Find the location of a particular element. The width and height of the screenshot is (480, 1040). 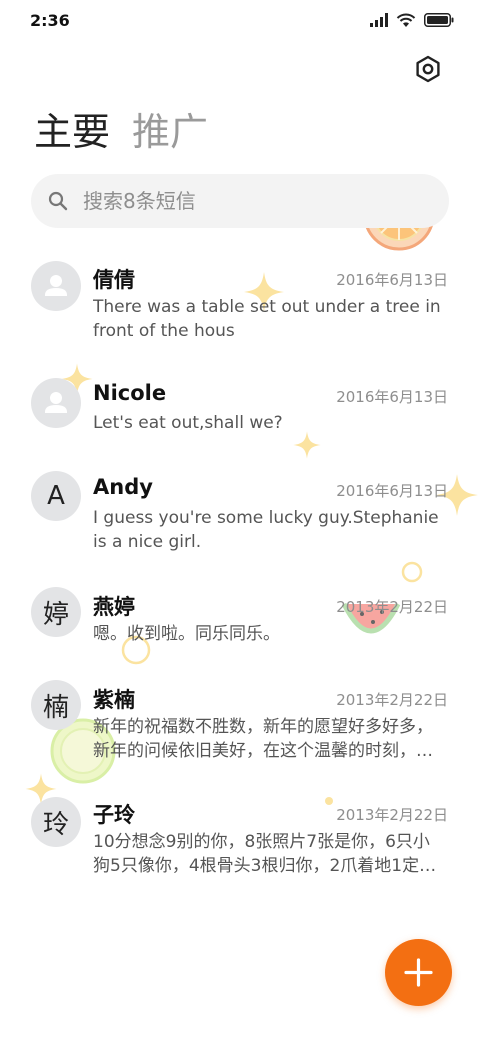

contact-name: 倩倩 is located at coordinates (114, 280).